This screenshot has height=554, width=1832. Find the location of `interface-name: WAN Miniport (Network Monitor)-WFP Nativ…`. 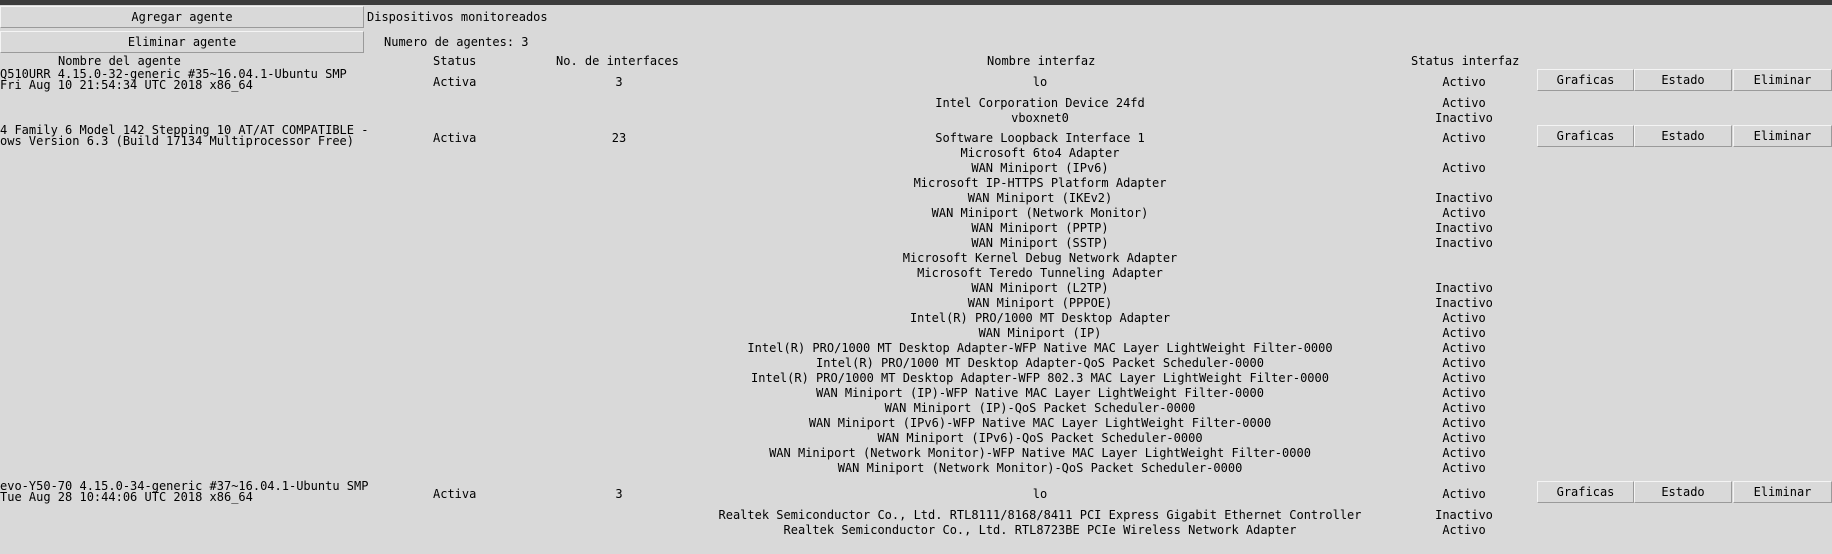

interface-name: WAN Miniport (Network Monitor)-WFP Nativ… is located at coordinates (1040, 453).